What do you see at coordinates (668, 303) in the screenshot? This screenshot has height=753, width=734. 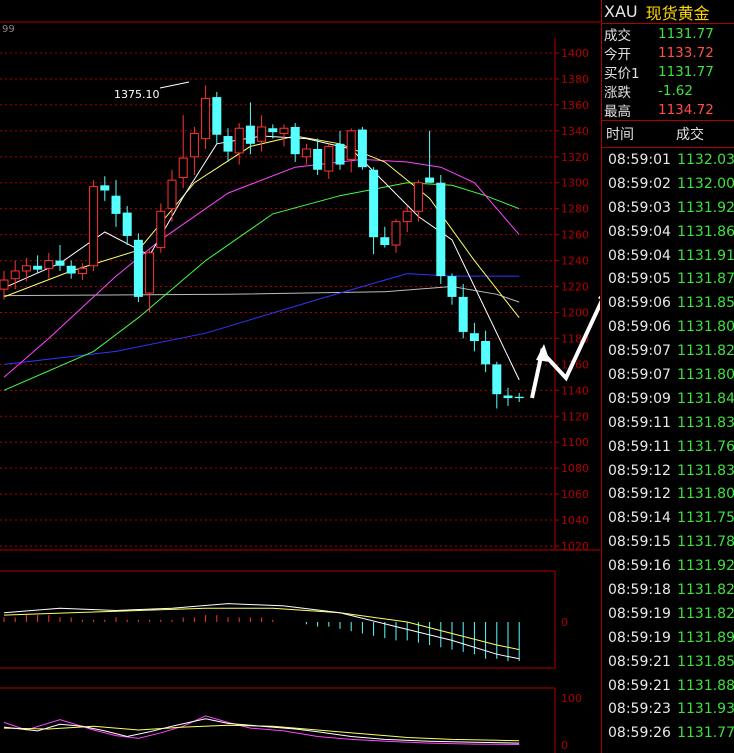 I see `tick-row: 08:59:06 1131.85` at bounding box center [668, 303].